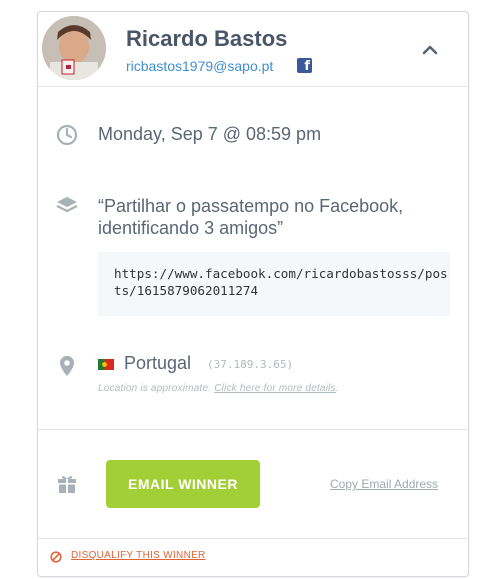 The height and width of the screenshot is (579, 487). What do you see at coordinates (67, 368) in the screenshot?
I see `map-pin-icon` at bounding box center [67, 368].